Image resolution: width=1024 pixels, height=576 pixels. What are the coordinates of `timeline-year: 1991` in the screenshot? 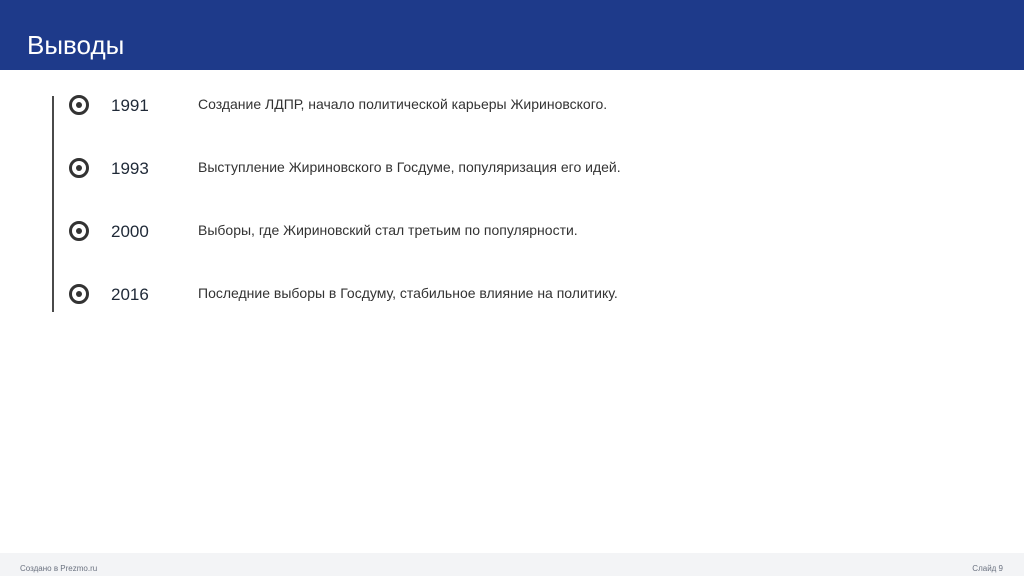 It's located at (130, 105).